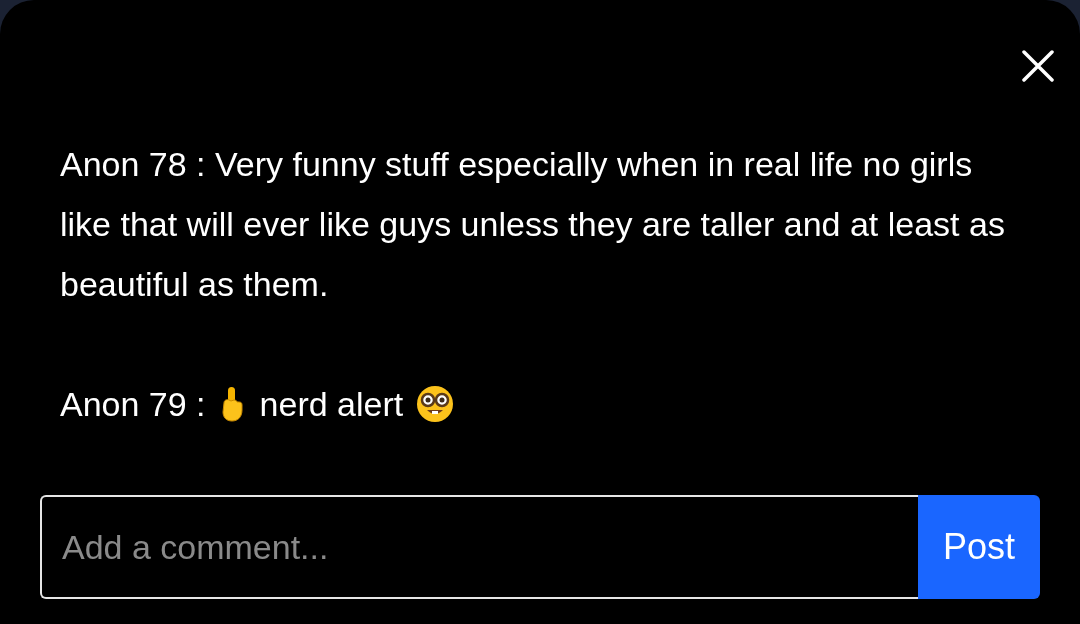 Image resolution: width=1080 pixels, height=624 pixels. Describe the element at coordinates (331, 404) in the screenshot. I see `comment-text: nerd alert` at that location.